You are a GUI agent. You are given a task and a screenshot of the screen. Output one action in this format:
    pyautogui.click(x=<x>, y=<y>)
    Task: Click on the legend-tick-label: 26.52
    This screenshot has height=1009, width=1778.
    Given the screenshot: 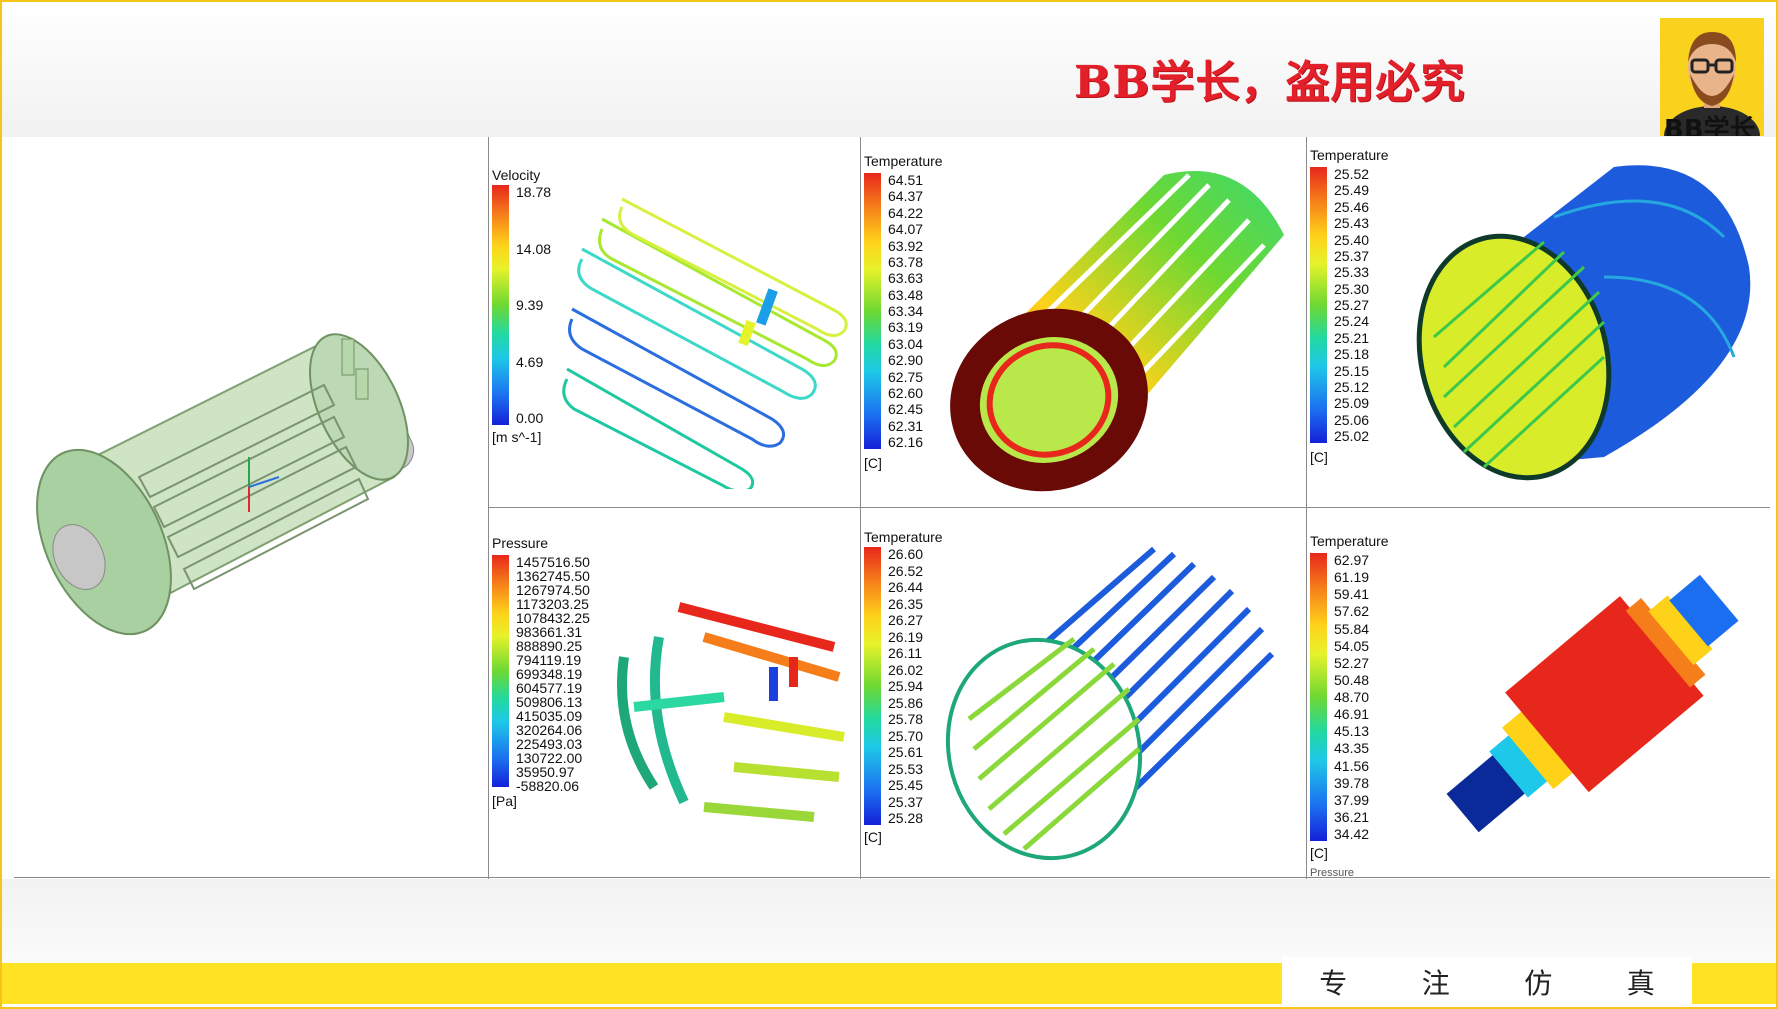 What is the action you would take?
    pyautogui.click(x=906, y=570)
    